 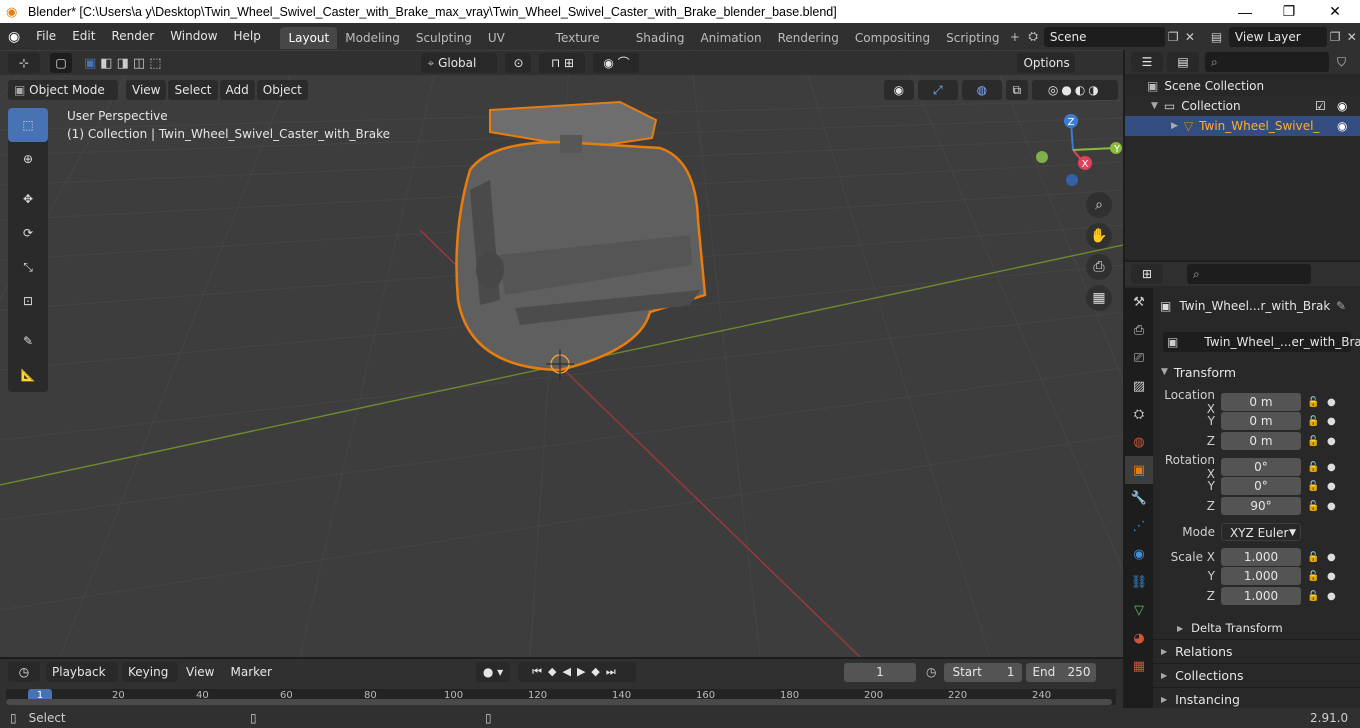 What do you see at coordinates (492, 672) in the screenshot?
I see `record-icon: ● ▾` at bounding box center [492, 672].